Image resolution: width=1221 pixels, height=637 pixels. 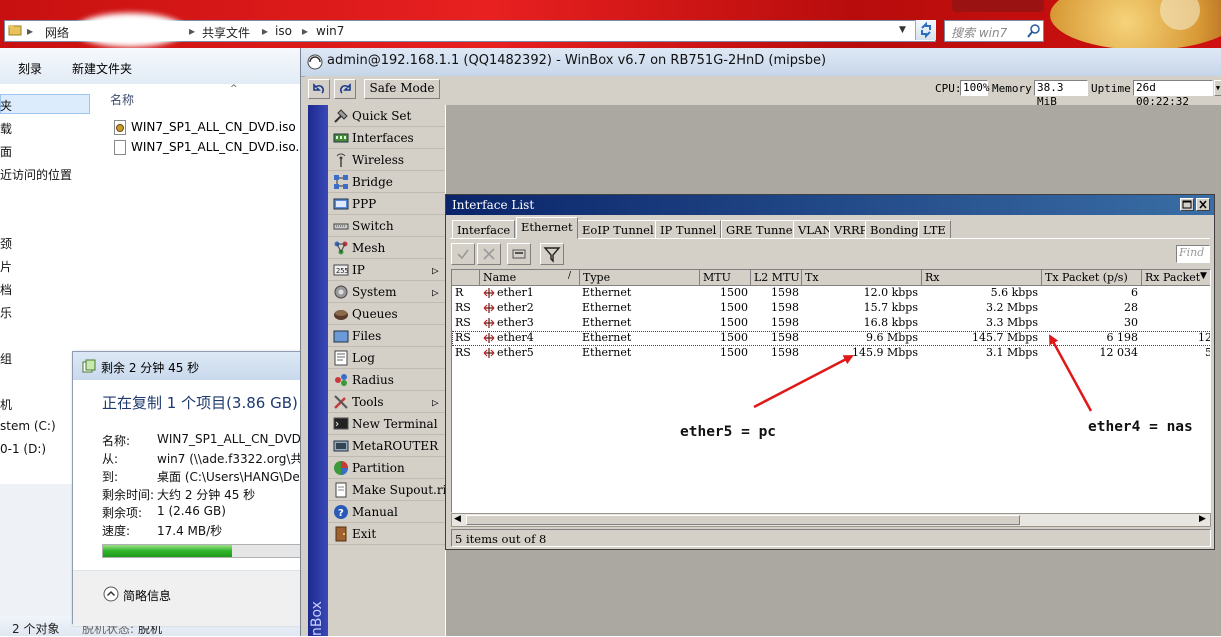 I want to click on arrow-ether5, so click(x=803, y=381).